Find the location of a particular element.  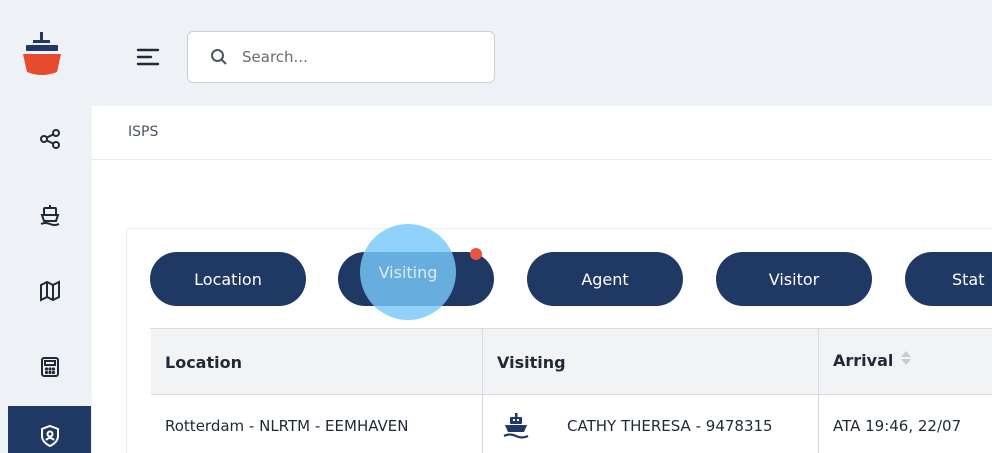

cell-visiting: CATHY THERESA - 9478315 is located at coordinates (651, 424).